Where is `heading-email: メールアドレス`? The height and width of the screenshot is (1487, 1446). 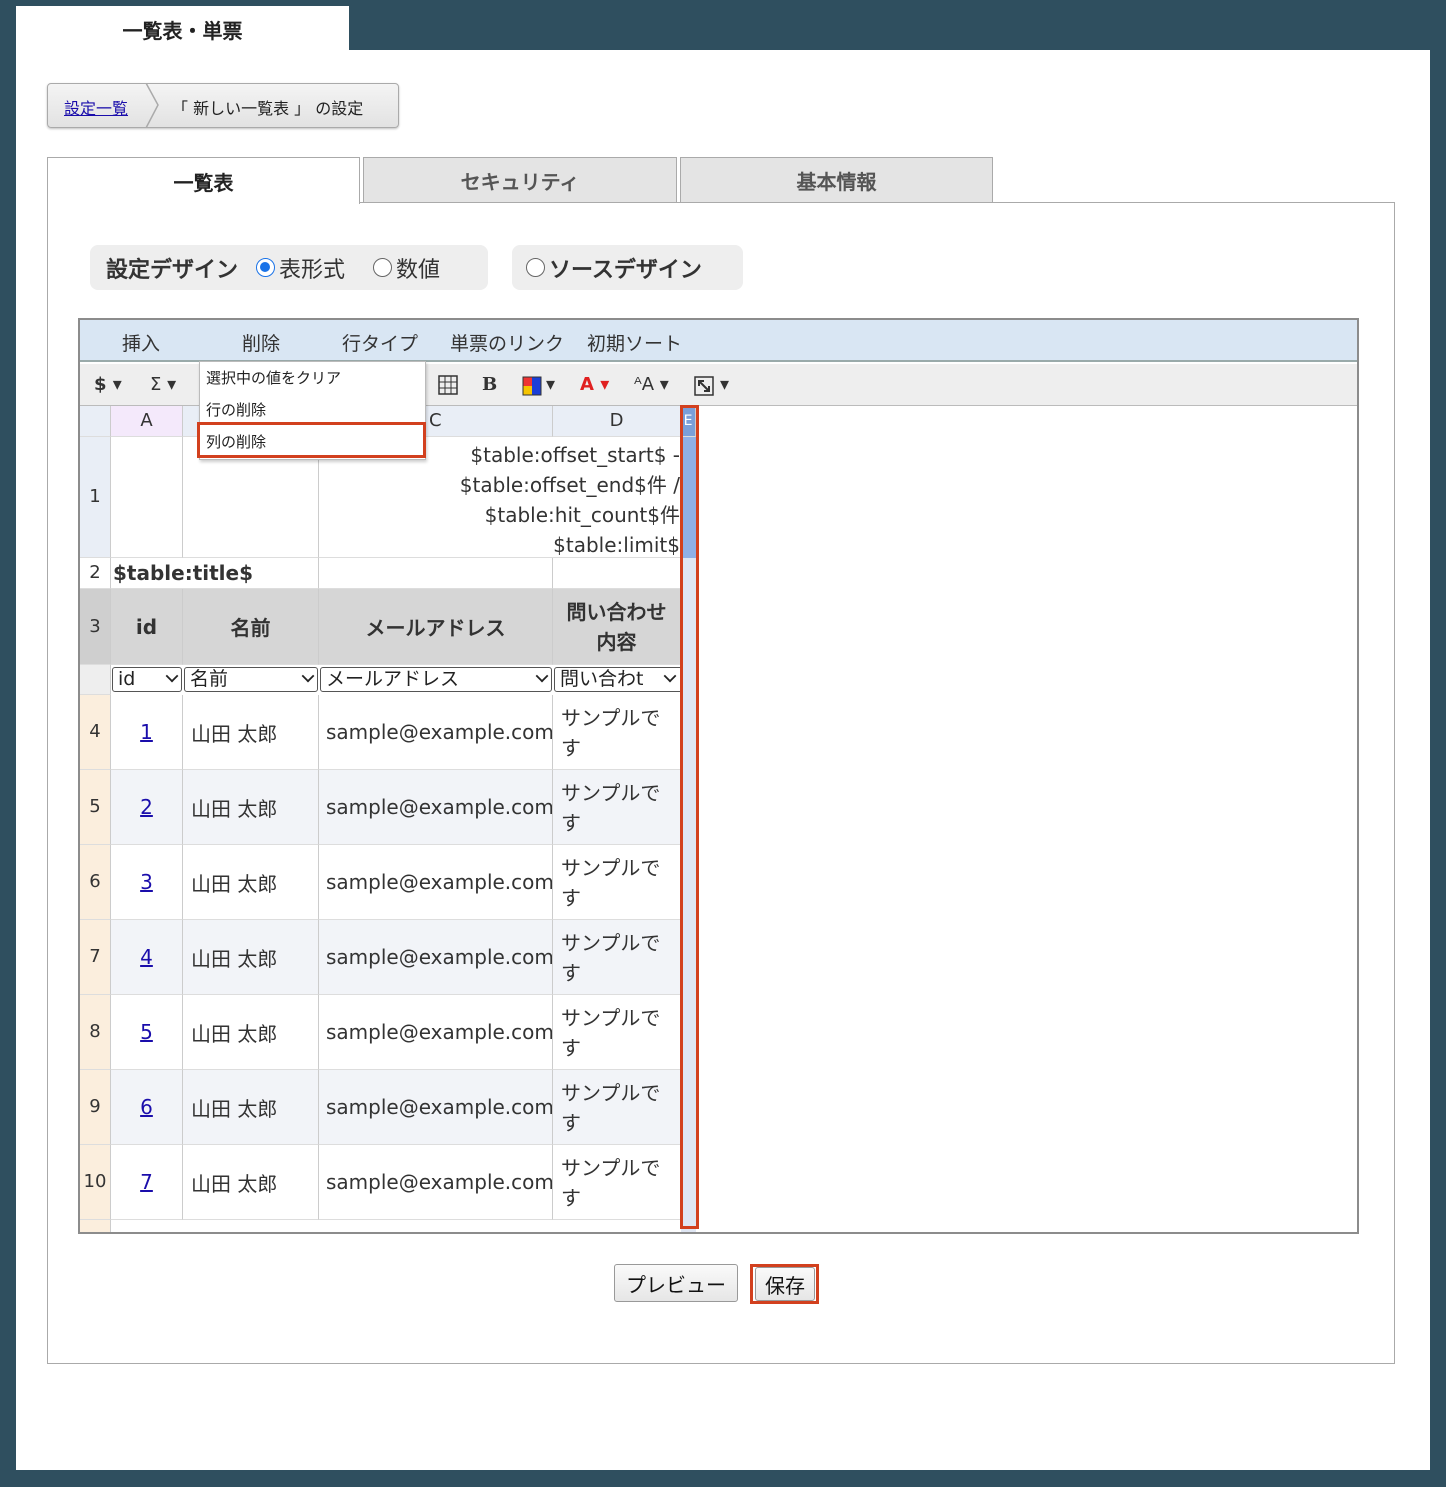 heading-email: メールアドレス is located at coordinates (436, 627).